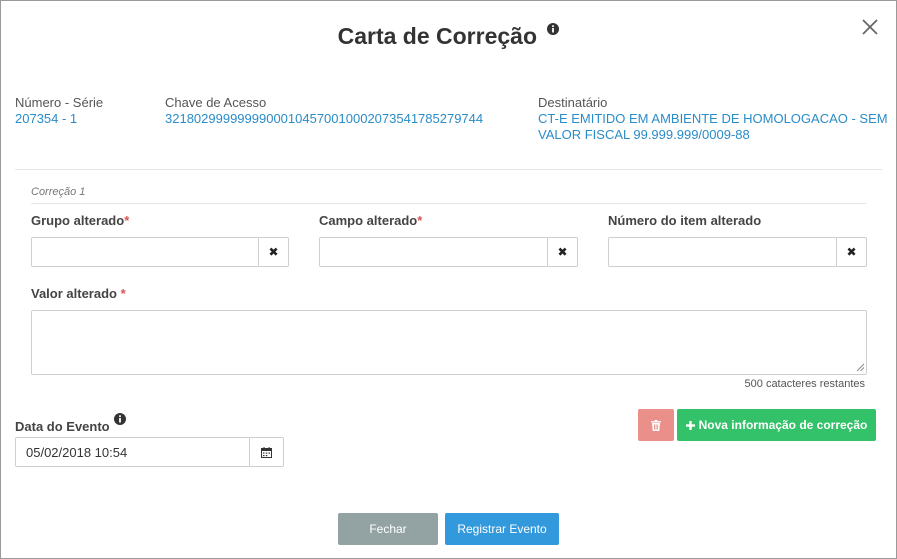  I want to click on correction-divider, so click(448, 203).